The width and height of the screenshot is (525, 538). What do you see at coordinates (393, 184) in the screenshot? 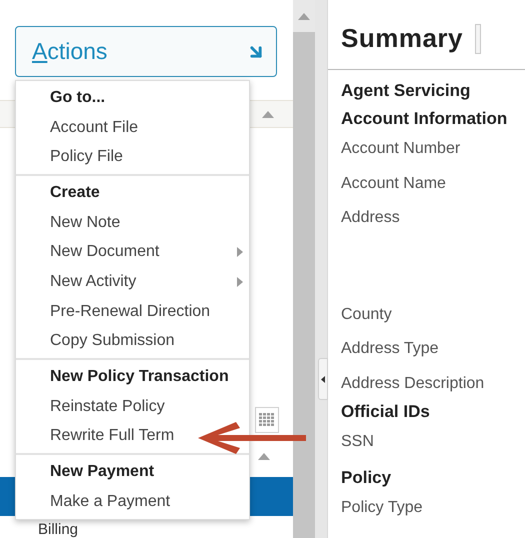
I see `field-label: Account Name` at bounding box center [393, 184].